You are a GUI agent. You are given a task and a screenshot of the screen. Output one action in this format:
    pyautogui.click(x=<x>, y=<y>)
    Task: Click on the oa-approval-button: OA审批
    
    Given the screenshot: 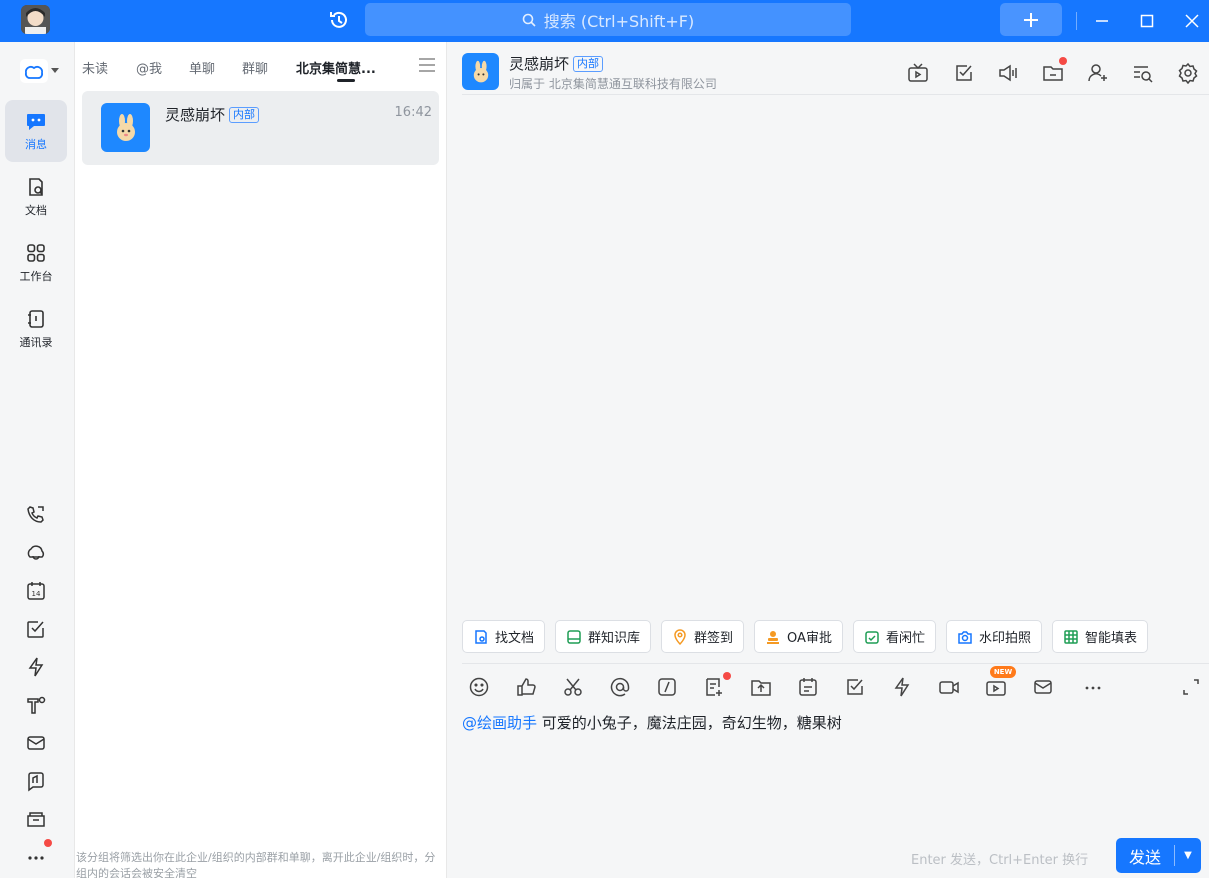 What is the action you would take?
    pyautogui.click(x=798, y=636)
    